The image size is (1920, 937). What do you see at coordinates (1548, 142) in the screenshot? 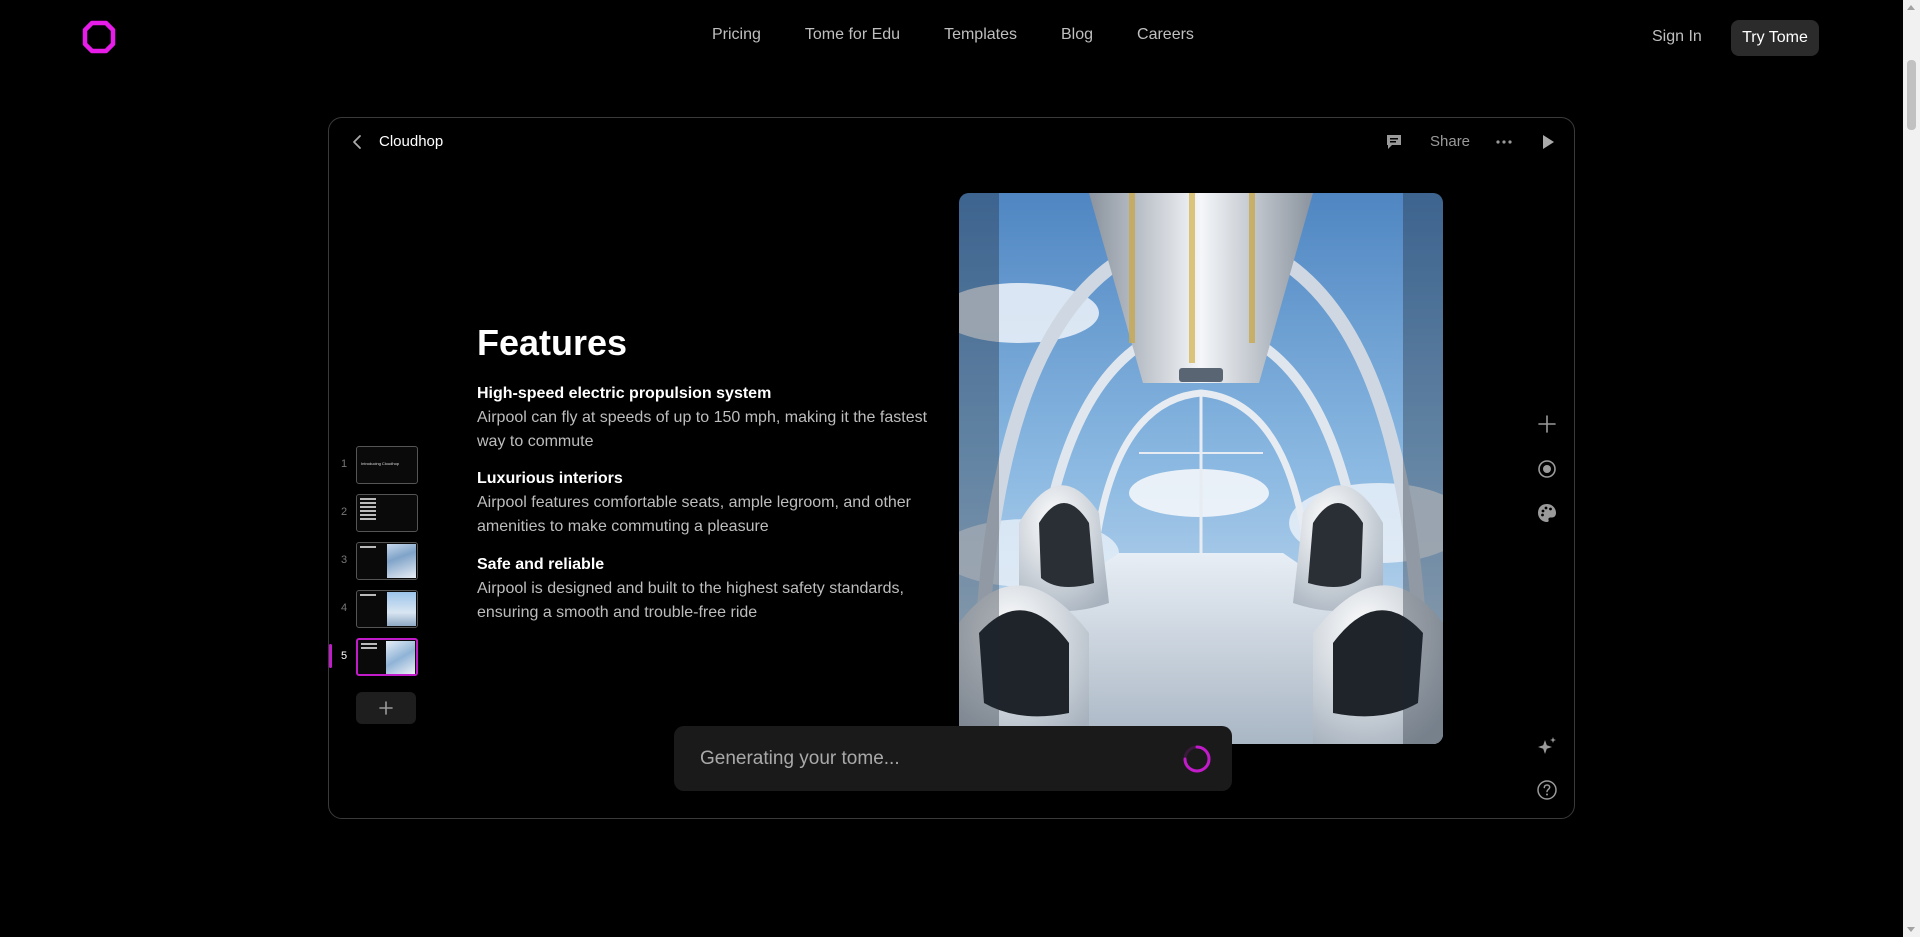
I see `play-icon` at bounding box center [1548, 142].